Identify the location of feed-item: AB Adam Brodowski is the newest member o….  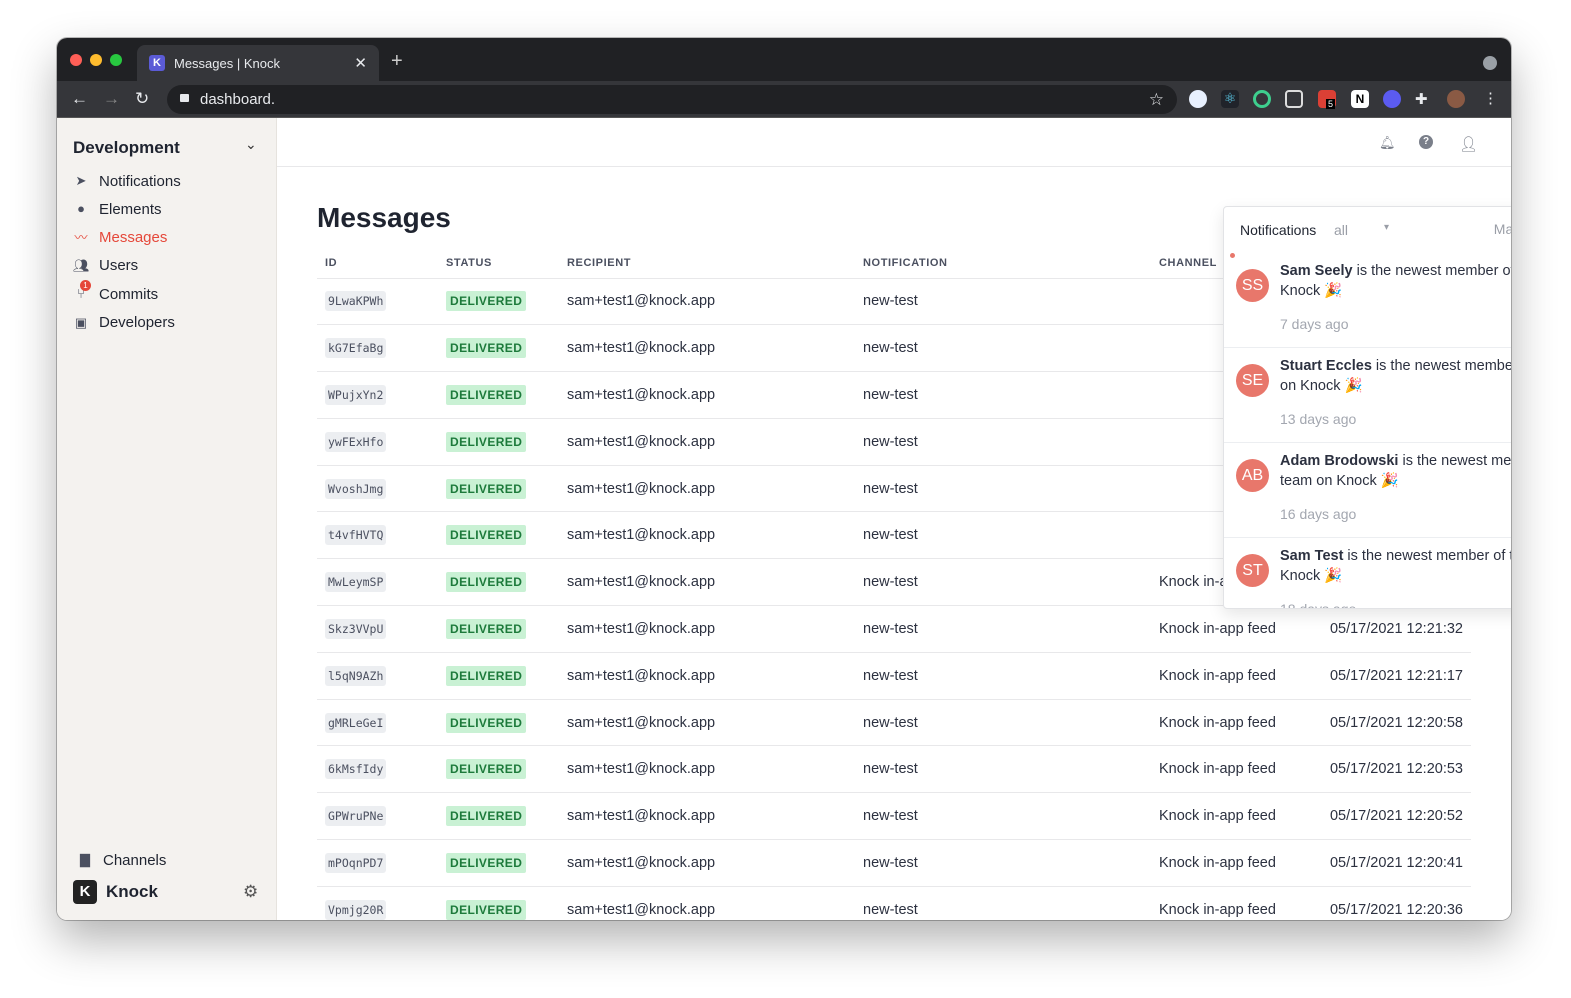
(1367, 490).